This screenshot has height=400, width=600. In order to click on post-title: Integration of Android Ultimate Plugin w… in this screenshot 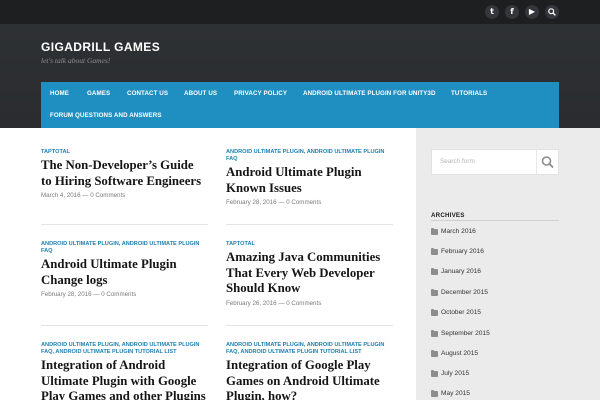, I will do `click(124, 379)`.